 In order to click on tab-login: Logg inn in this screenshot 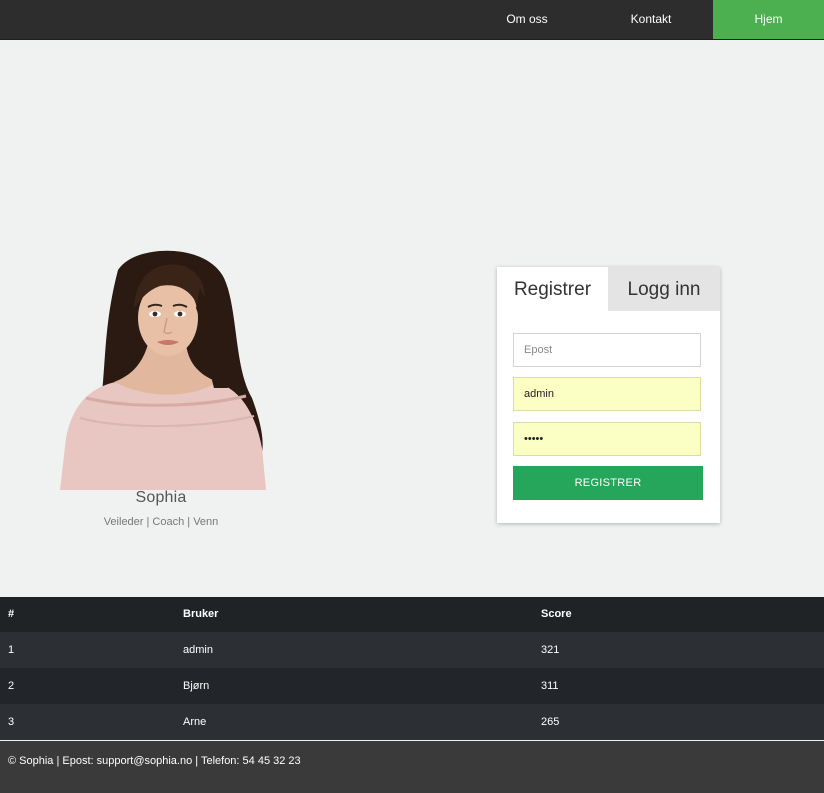, I will do `click(664, 289)`.